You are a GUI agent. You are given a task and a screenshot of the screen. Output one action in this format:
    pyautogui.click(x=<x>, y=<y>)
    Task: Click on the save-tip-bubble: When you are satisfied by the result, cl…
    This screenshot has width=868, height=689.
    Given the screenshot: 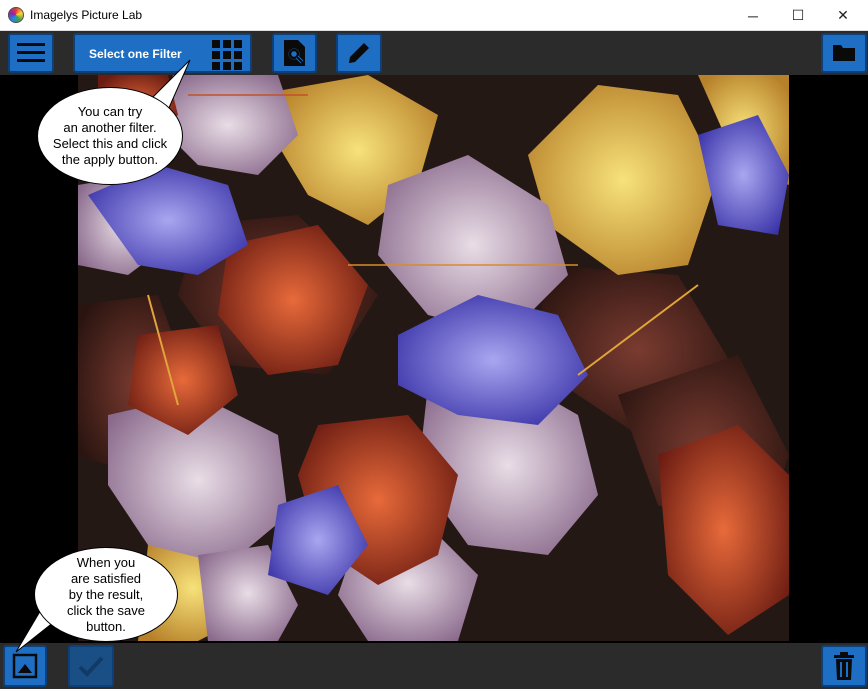 What is the action you would take?
    pyautogui.click(x=106, y=594)
    